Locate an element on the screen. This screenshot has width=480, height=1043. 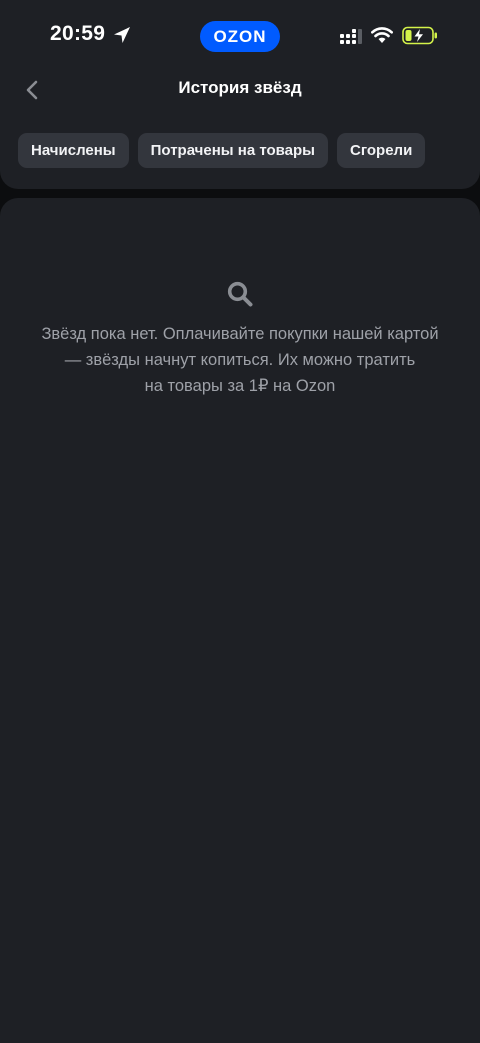
page-title: История звёзд is located at coordinates (240, 87).